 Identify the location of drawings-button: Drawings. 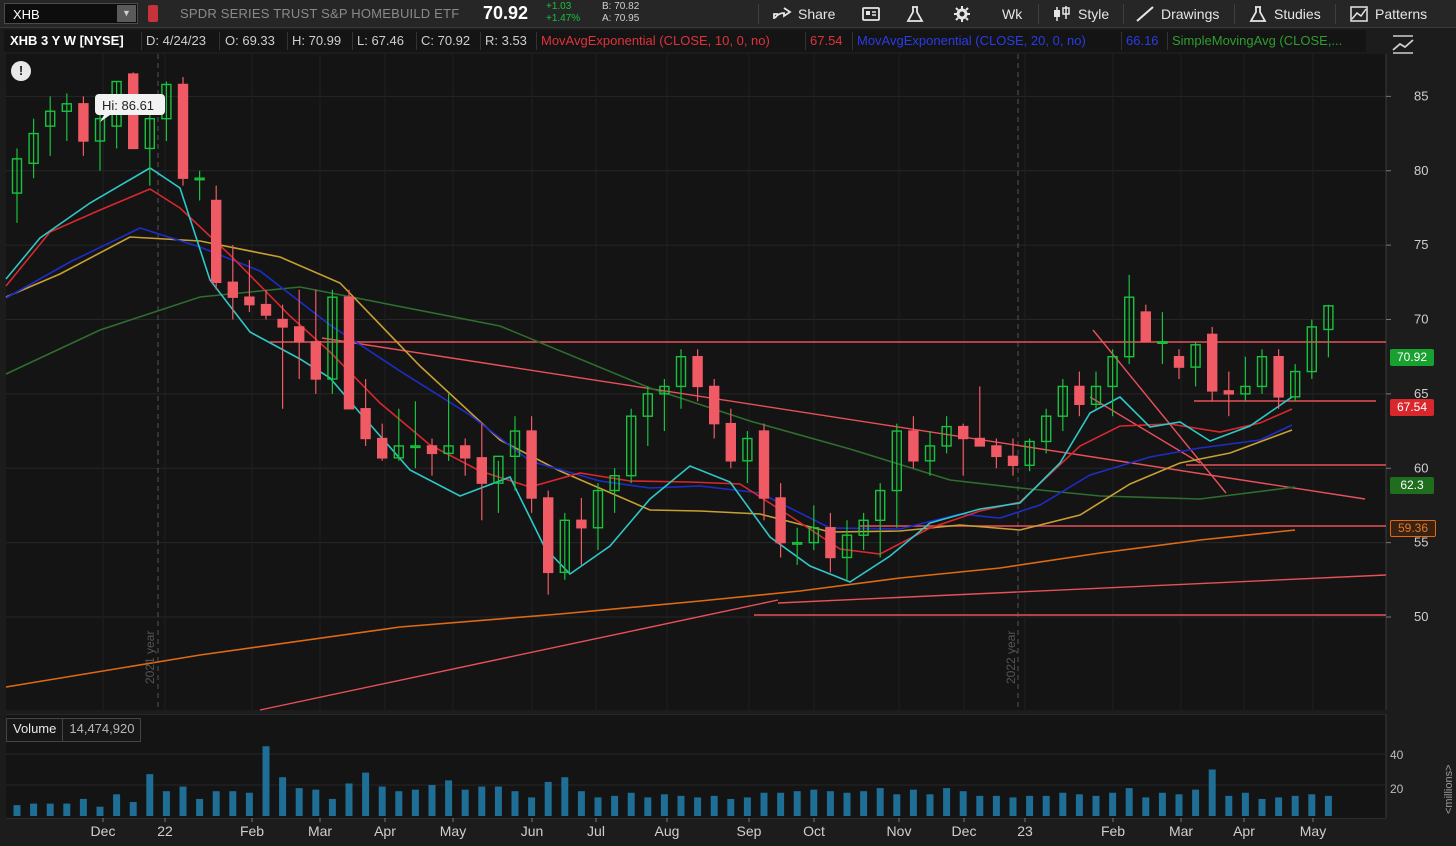
(1177, 13).